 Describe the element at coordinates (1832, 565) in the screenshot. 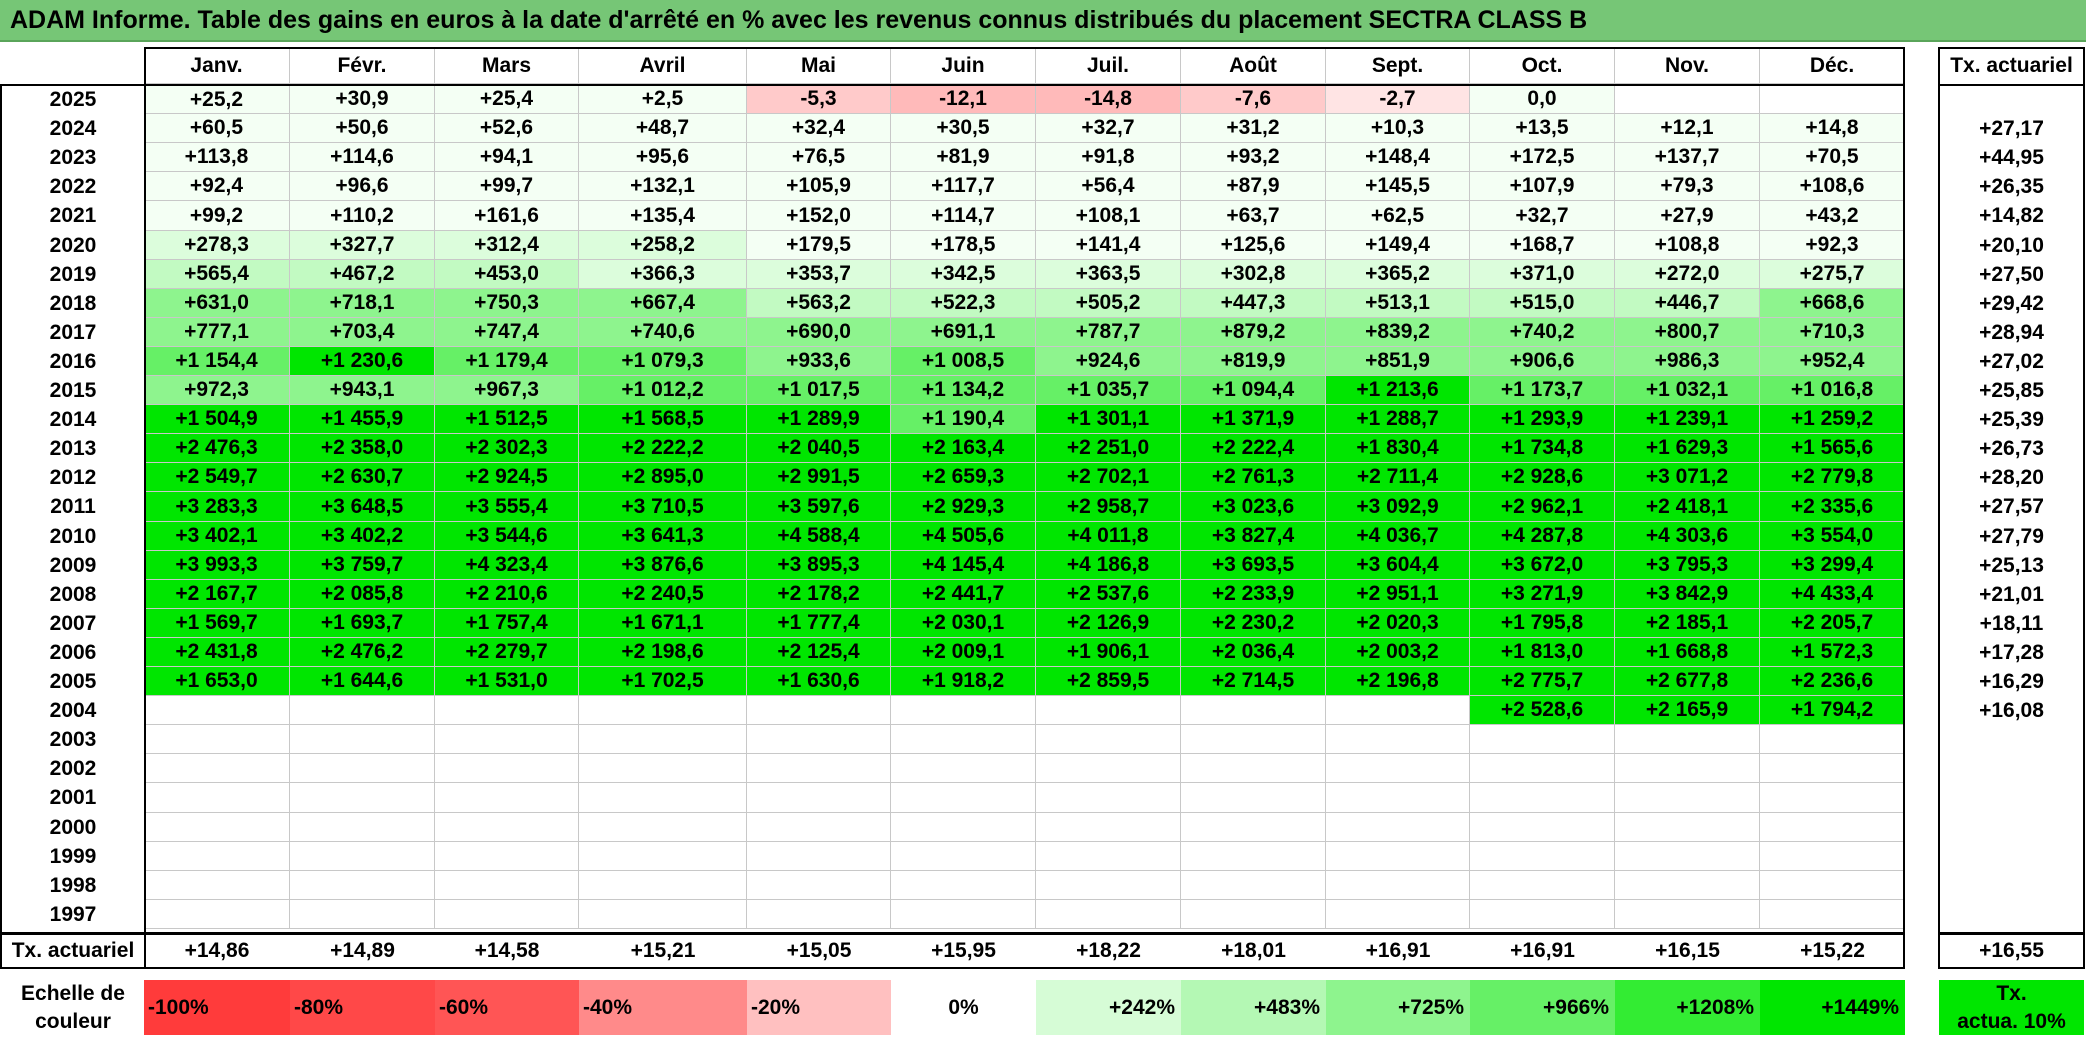

I see `table-cell: +3 299,4` at that location.